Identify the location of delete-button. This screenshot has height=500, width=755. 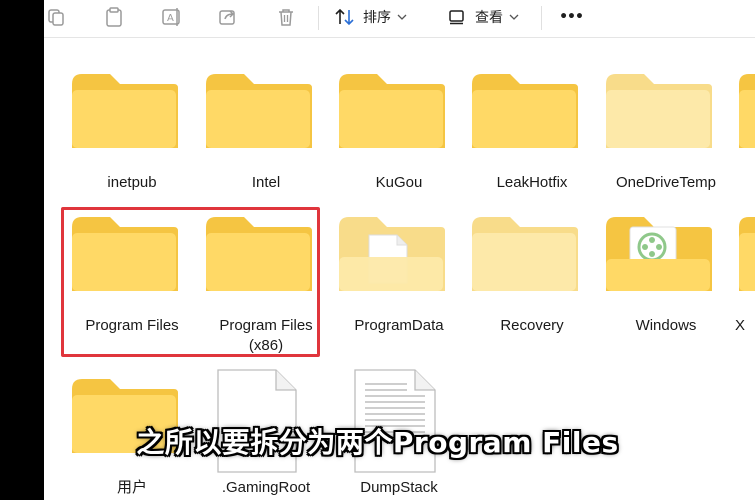
(286, 17).